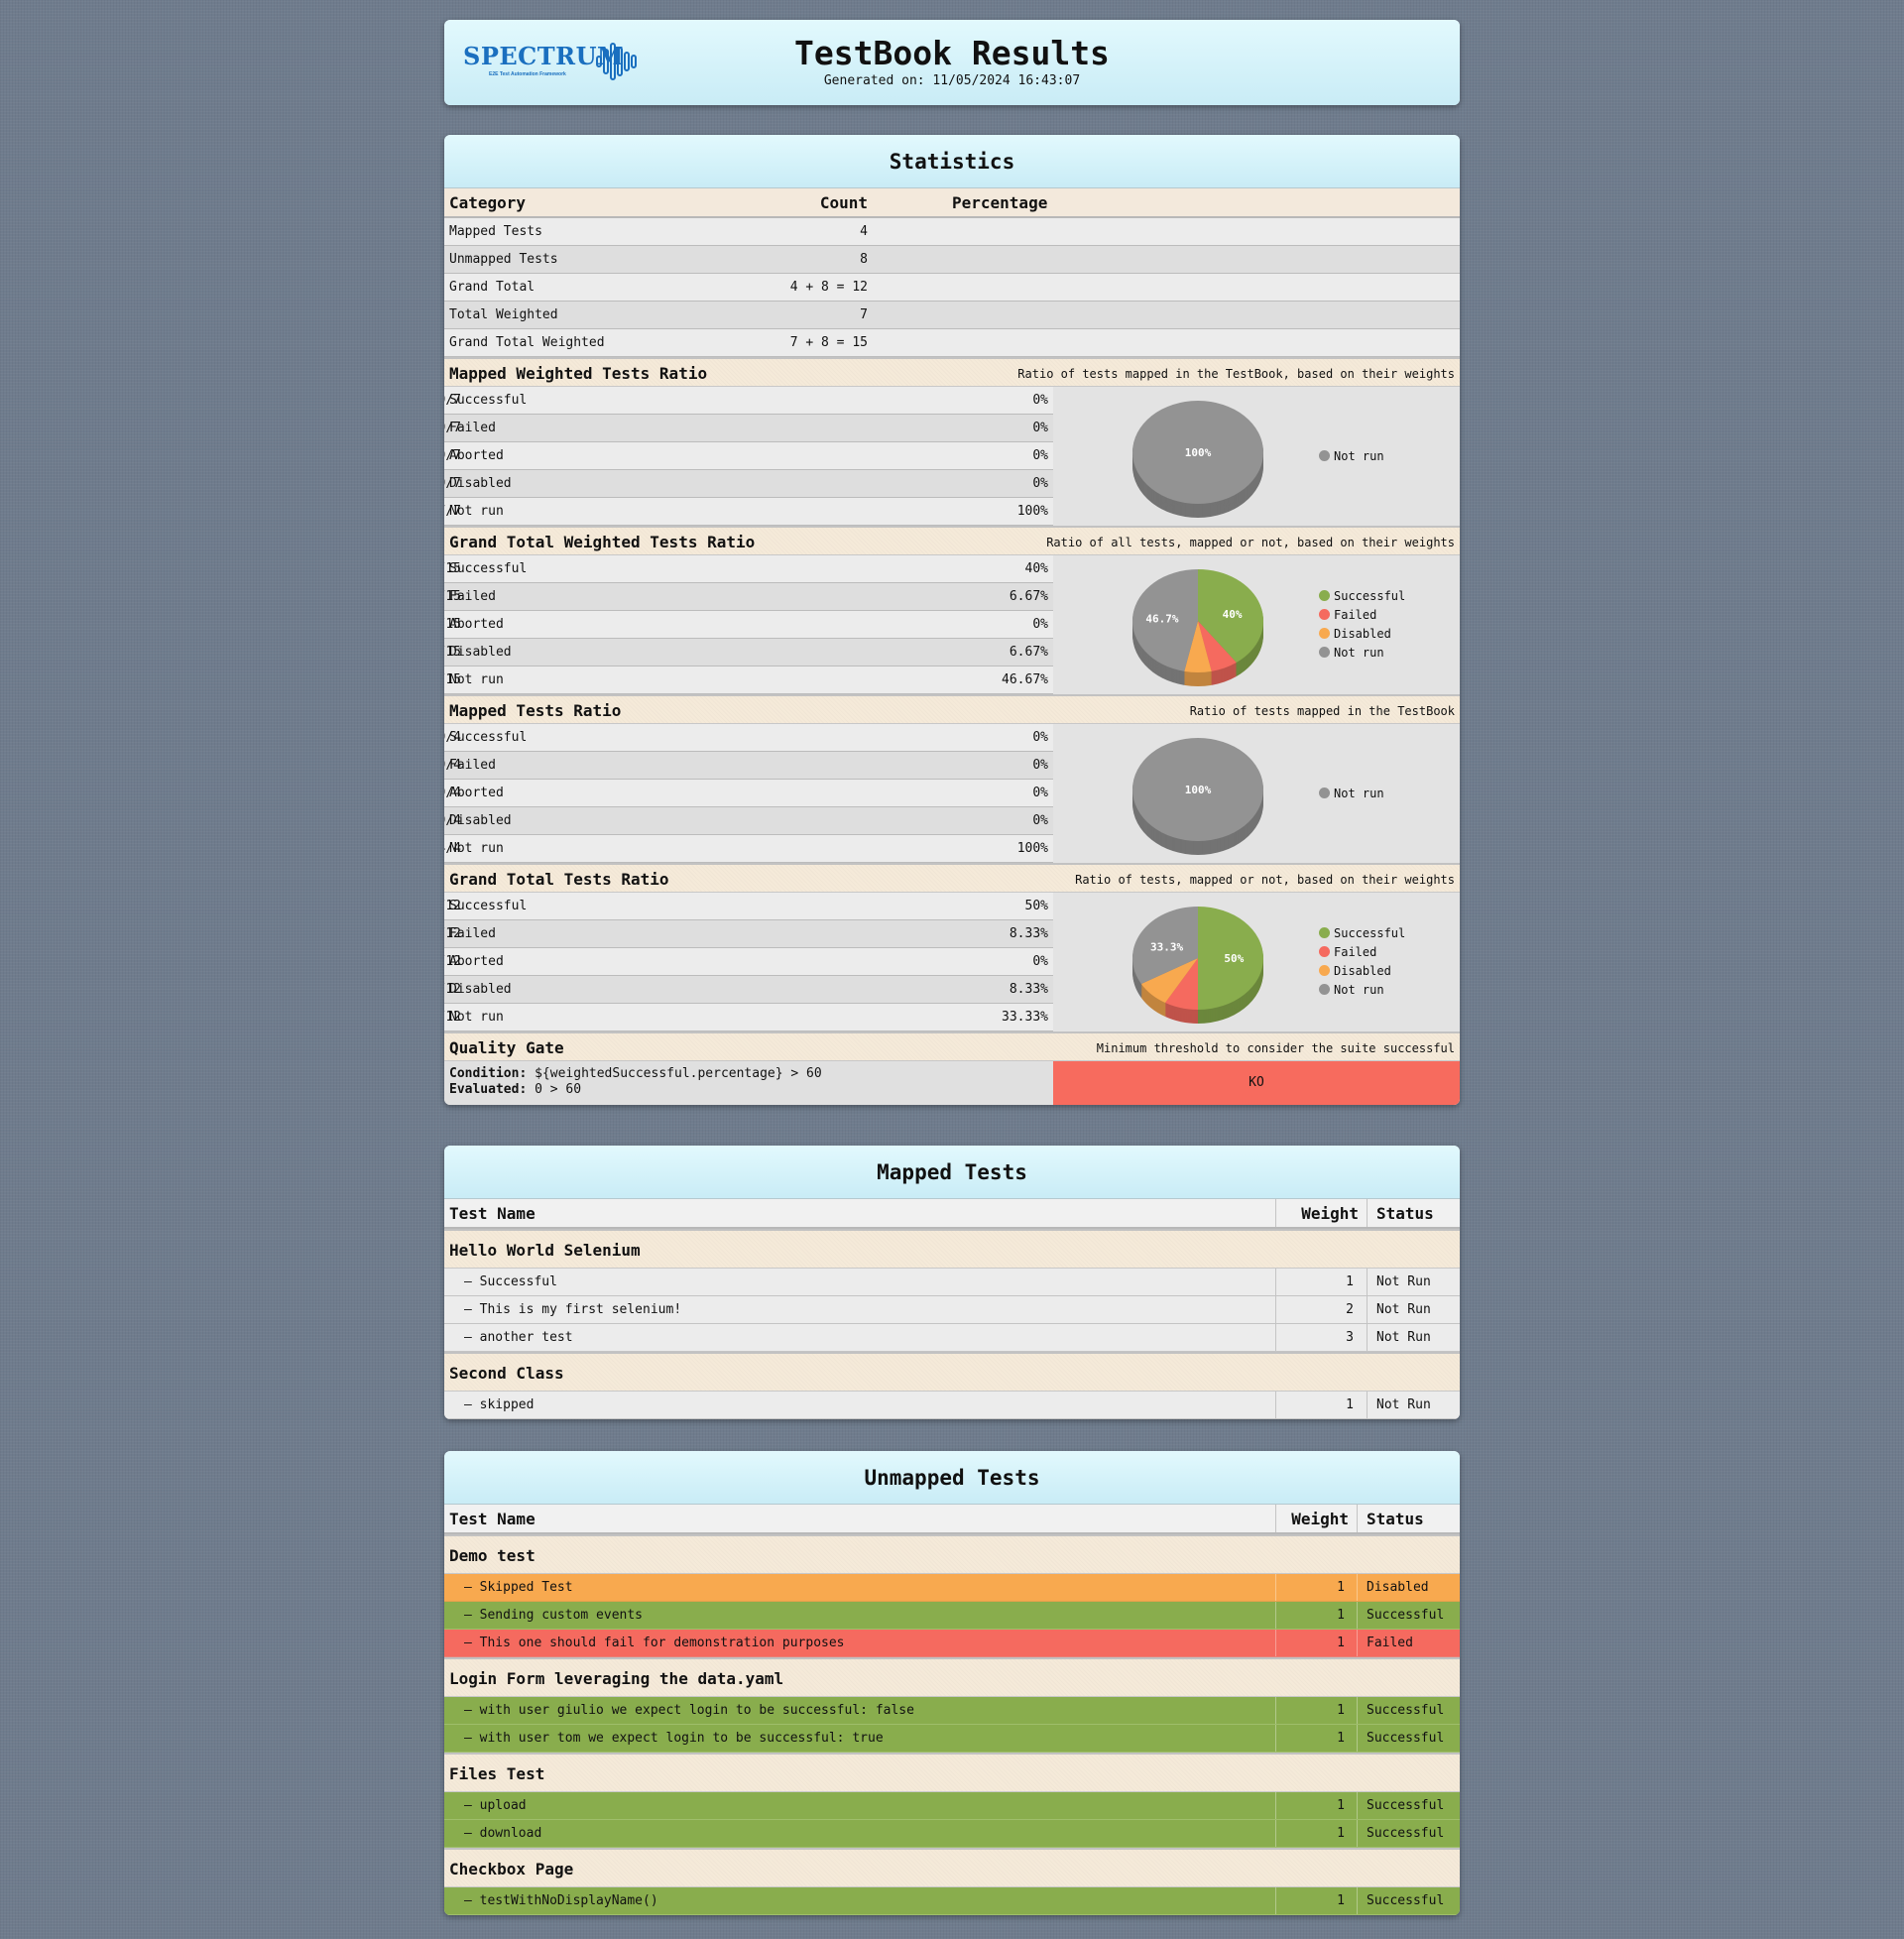 The width and height of the screenshot is (1904, 1939). Describe the element at coordinates (748, 738) in the screenshot. I see `ratio-row: Successful0/40%` at that location.